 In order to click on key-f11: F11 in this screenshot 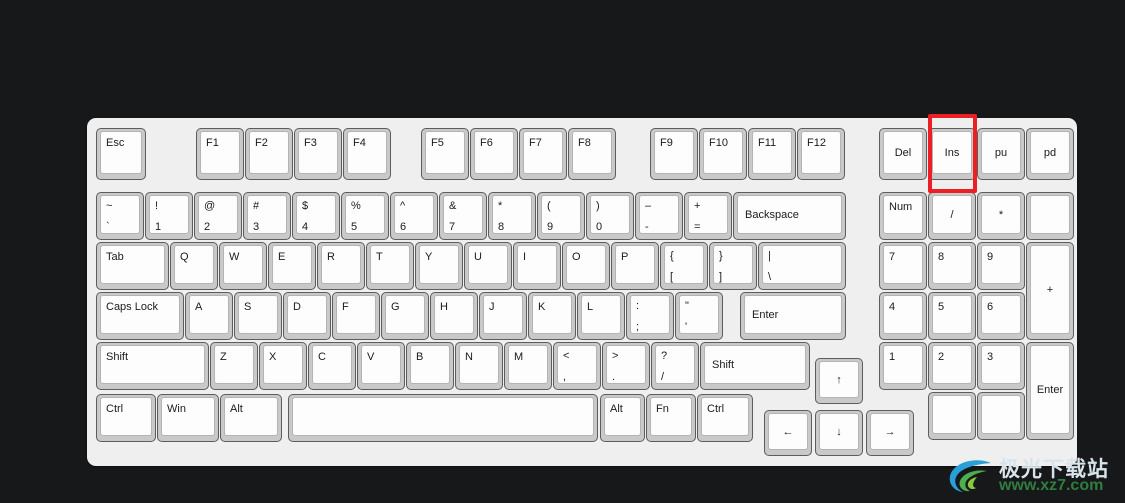, I will do `click(772, 154)`.